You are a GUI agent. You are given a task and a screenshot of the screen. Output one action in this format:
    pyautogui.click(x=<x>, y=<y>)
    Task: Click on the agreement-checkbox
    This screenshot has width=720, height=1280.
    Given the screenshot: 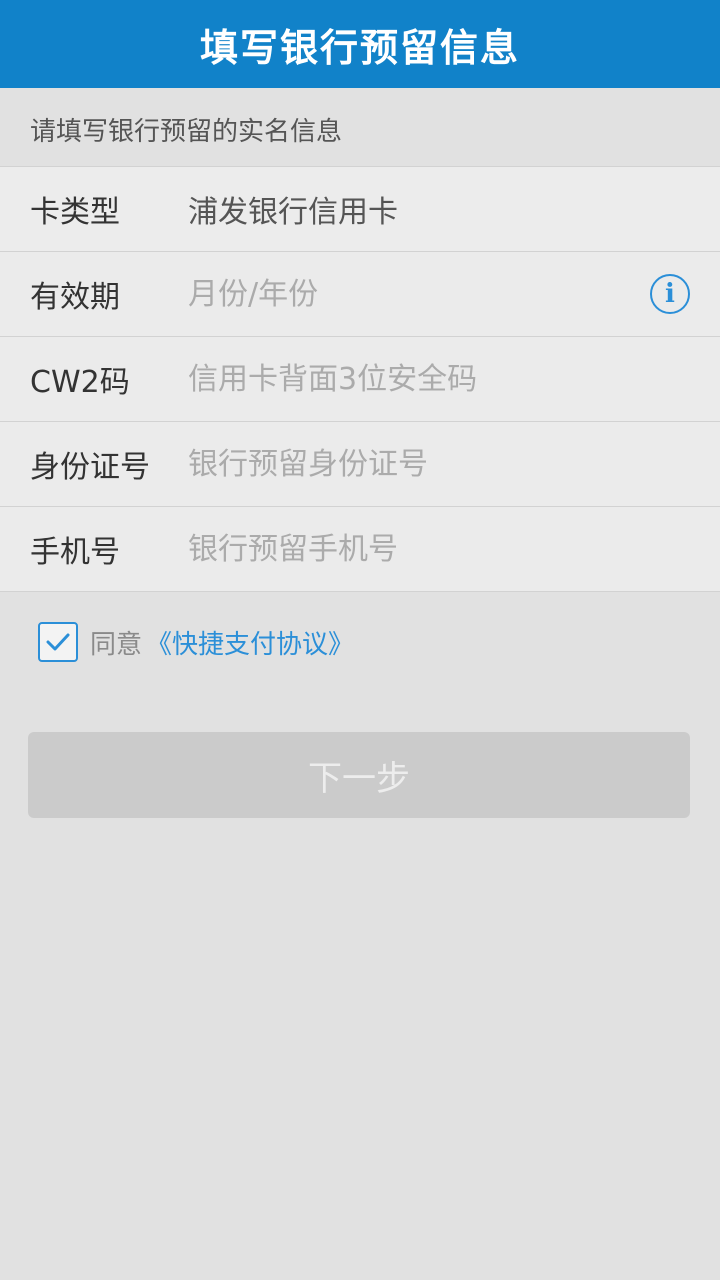 What is the action you would take?
    pyautogui.click(x=58, y=642)
    